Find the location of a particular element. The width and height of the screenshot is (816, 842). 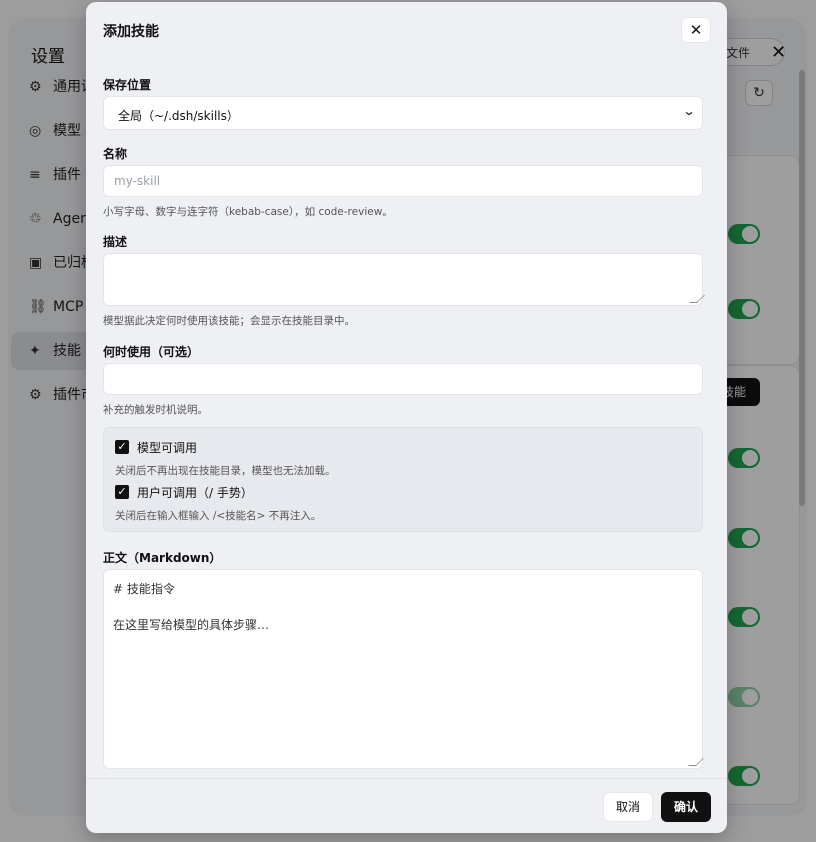

description-textarea is located at coordinates (403, 279).